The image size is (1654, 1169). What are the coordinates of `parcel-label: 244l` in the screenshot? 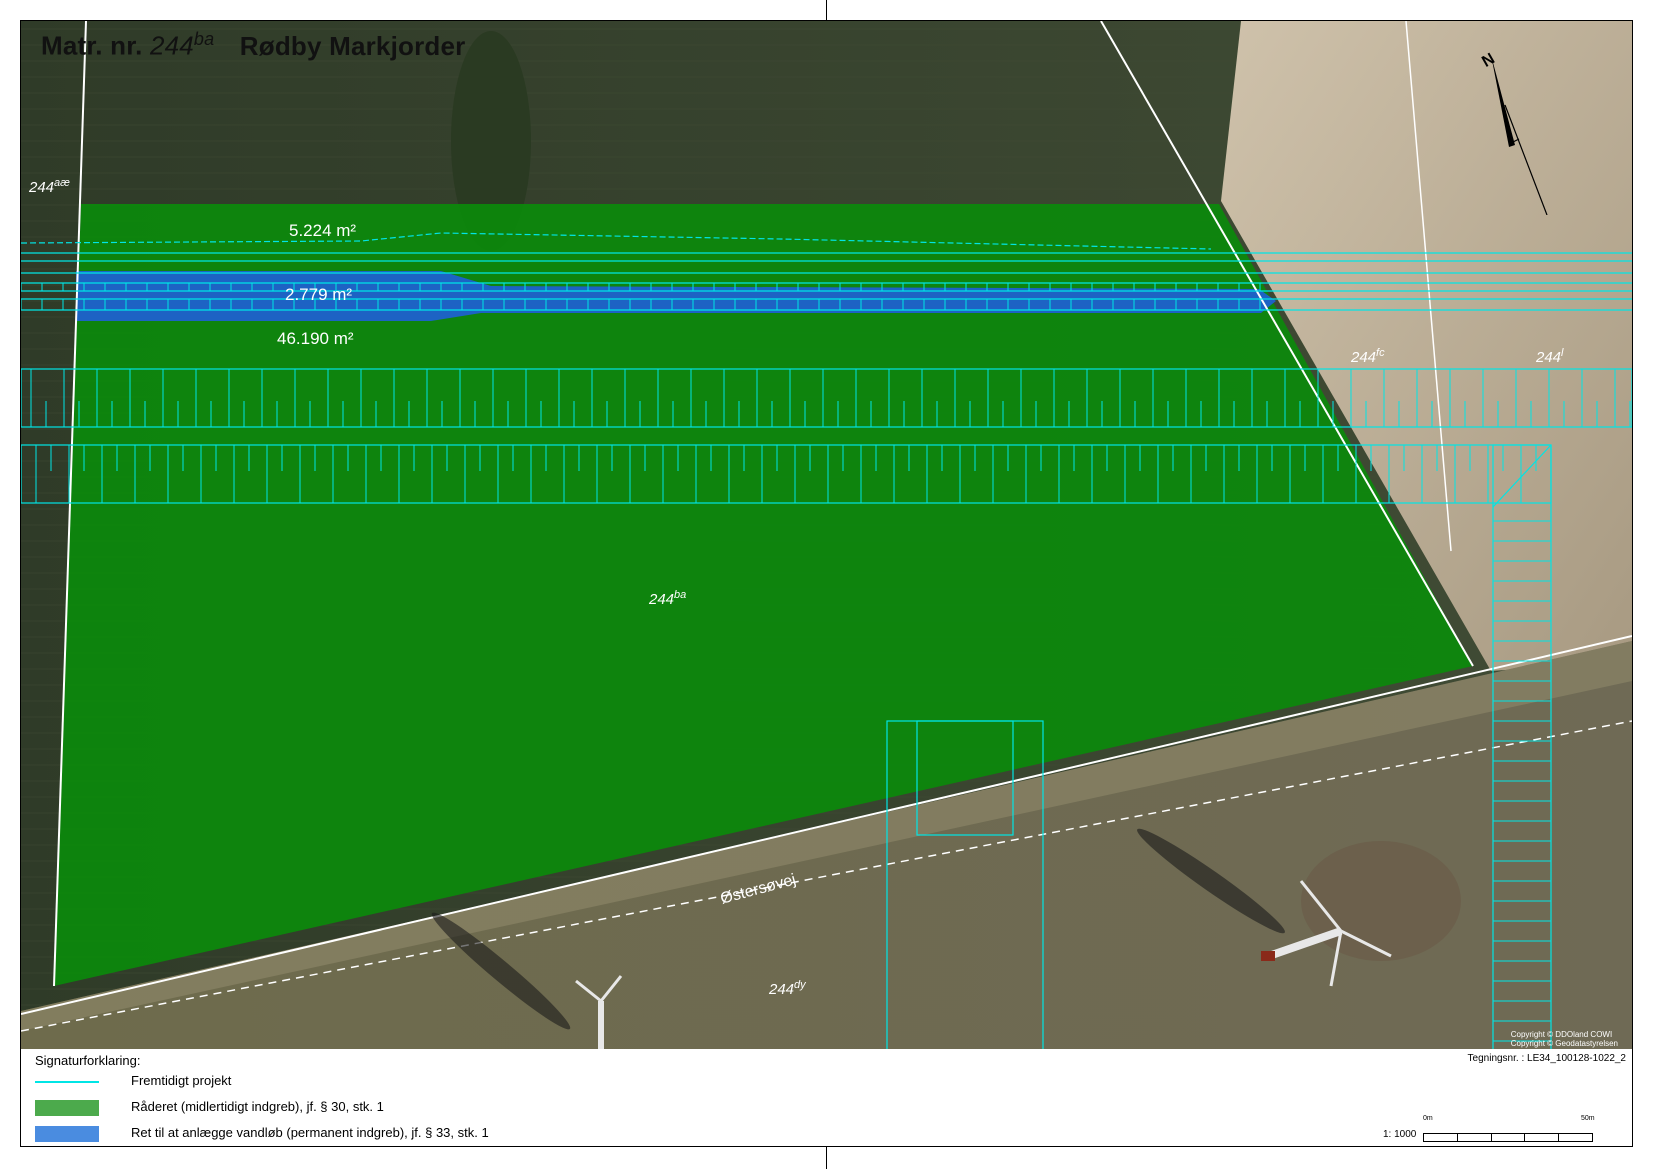 It's located at (1550, 356).